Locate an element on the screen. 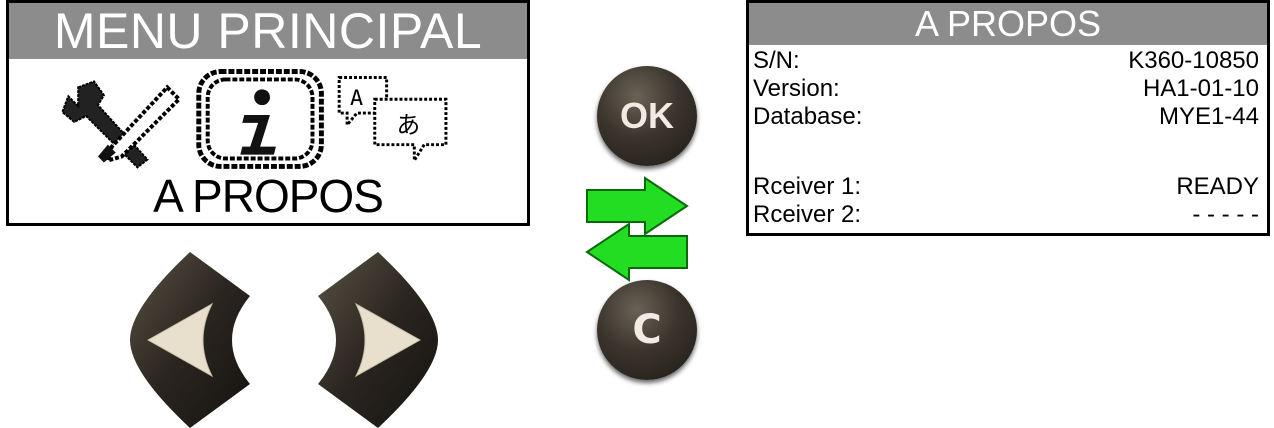 The image size is (1274, 428). info-value: K360-10850 is located at coordinates (1193, 60).